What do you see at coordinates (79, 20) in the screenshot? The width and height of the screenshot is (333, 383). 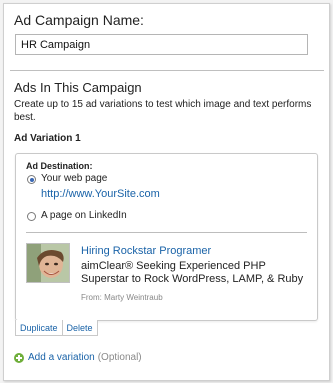 I see `campaign-name-label: Ad Campaign Name:` at bounding box center [79, 20].